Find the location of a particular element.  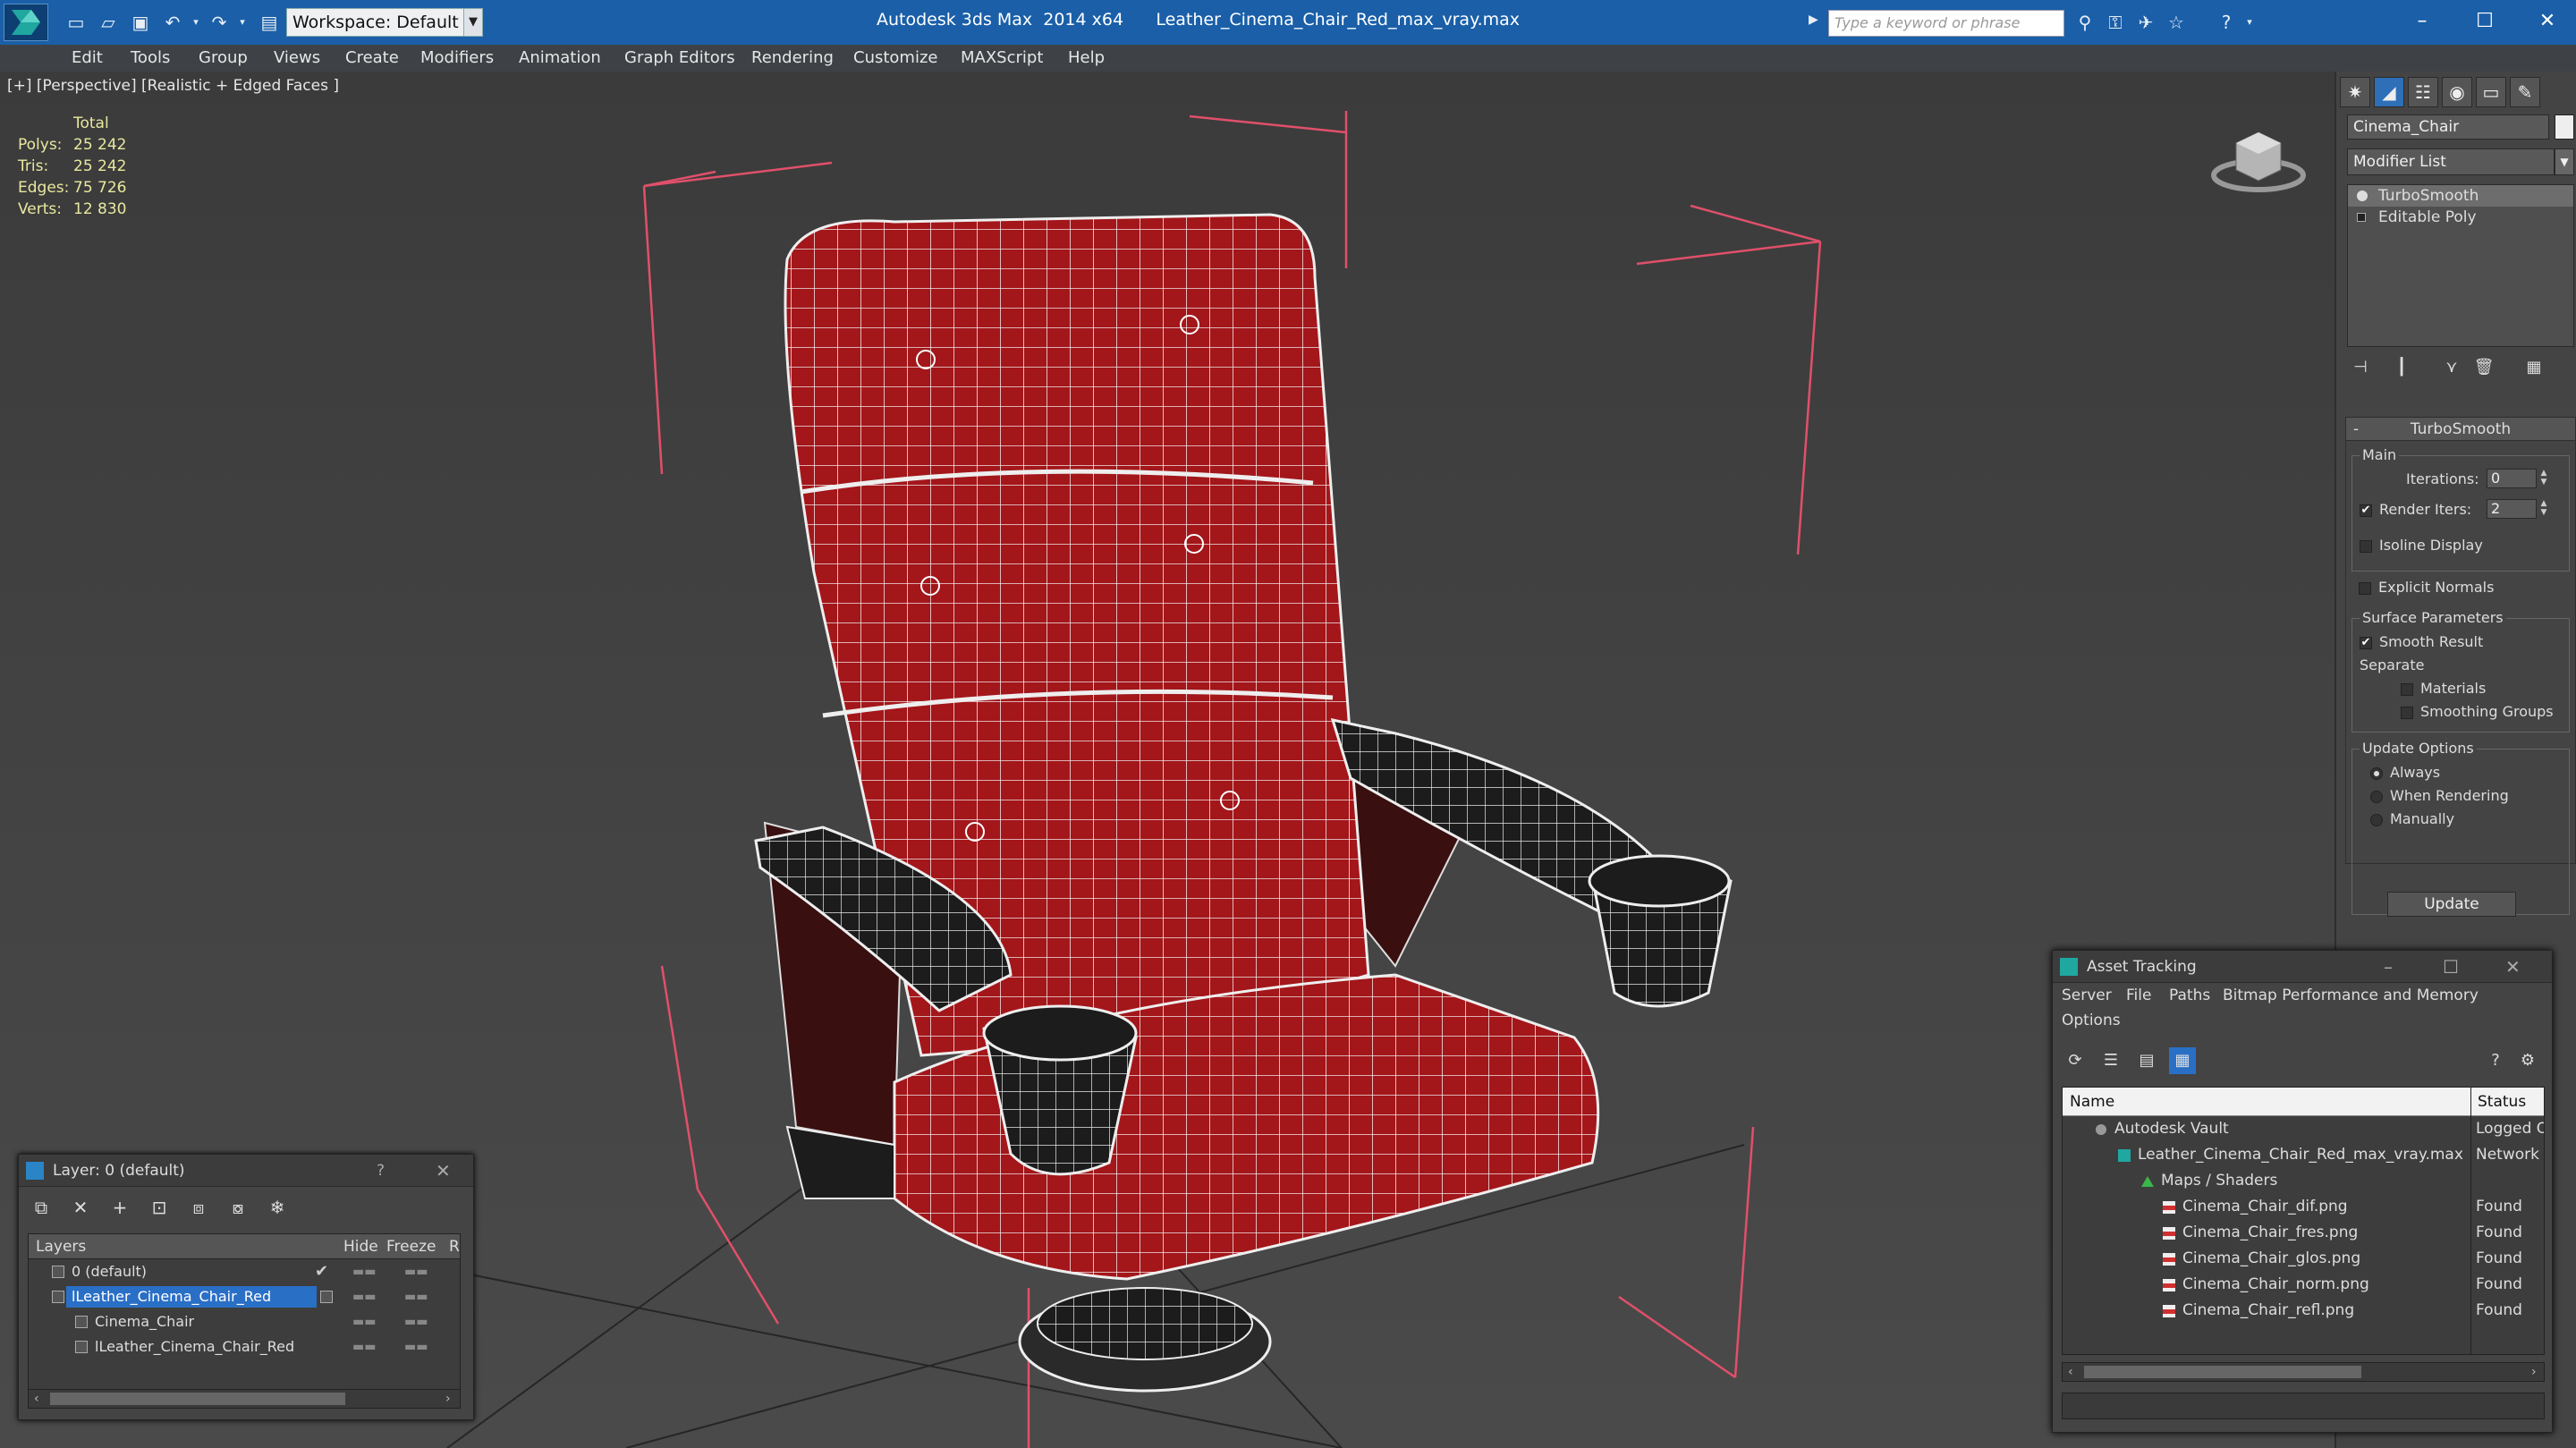

asset-menu-bitmap-performance: Bitmap Performance and Memory is located at coordinates (2351, 995).